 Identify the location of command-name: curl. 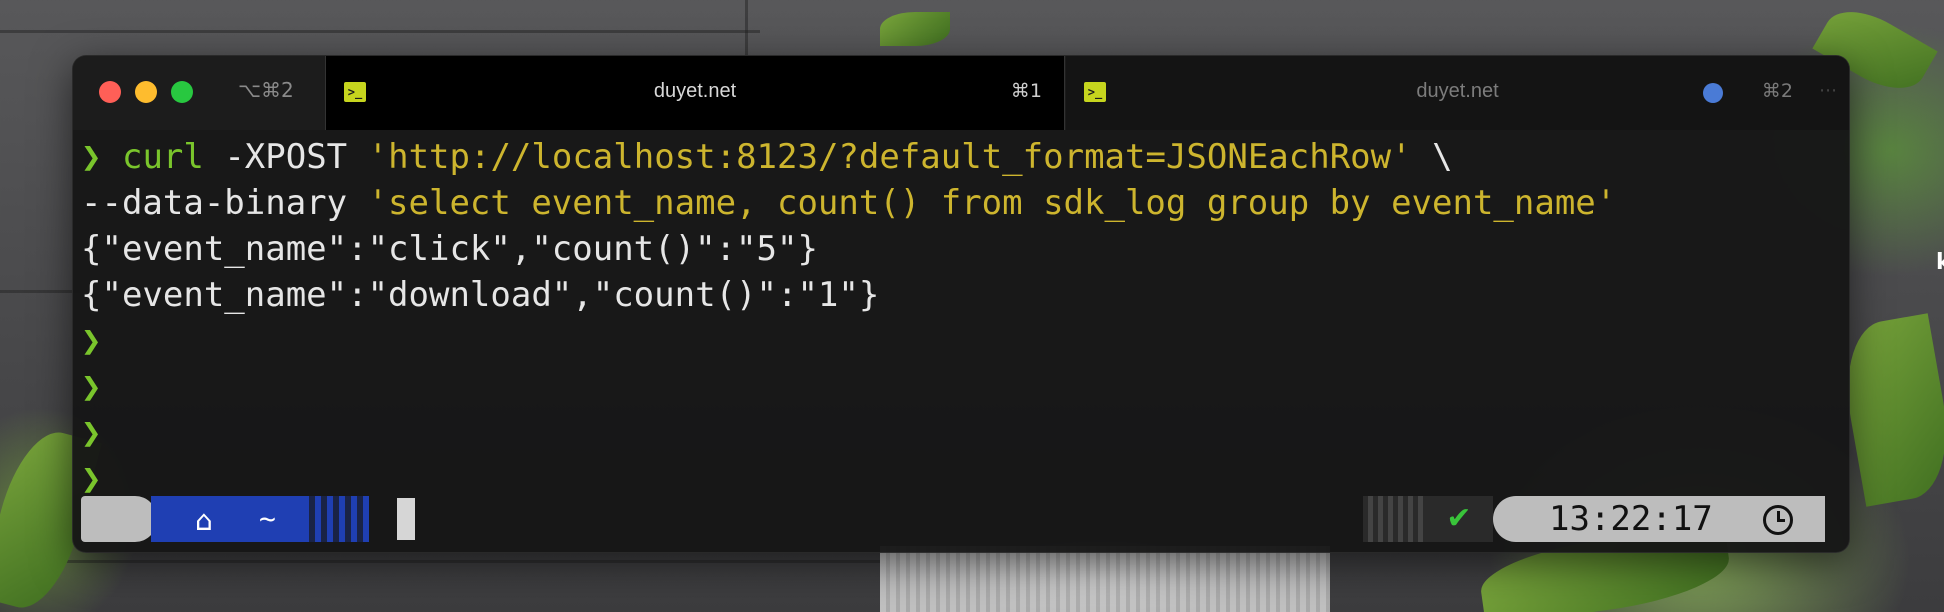
(162, 157).